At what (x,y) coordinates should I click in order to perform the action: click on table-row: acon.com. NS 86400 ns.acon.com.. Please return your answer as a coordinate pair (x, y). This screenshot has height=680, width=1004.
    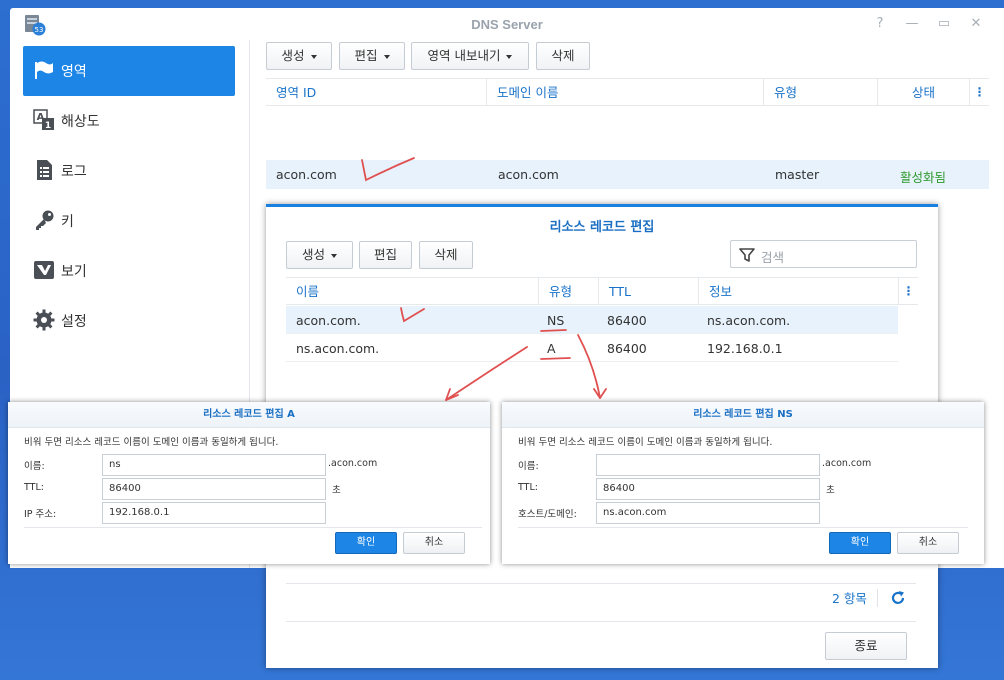
    Looking at the image, I should click on (592, 320).